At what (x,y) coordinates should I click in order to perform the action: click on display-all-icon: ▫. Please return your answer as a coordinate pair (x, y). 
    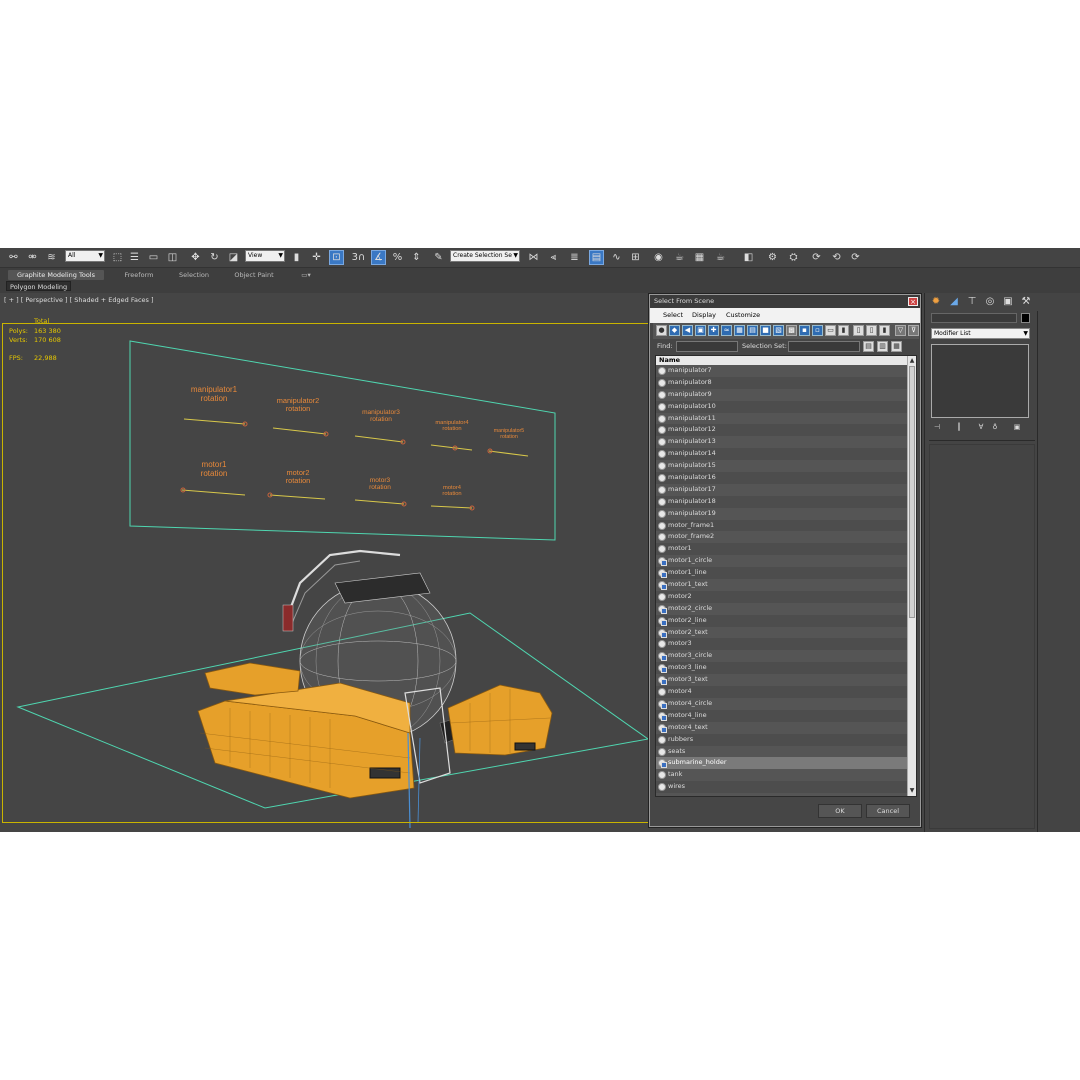
    Looking at the image, I should click on (817, 330).